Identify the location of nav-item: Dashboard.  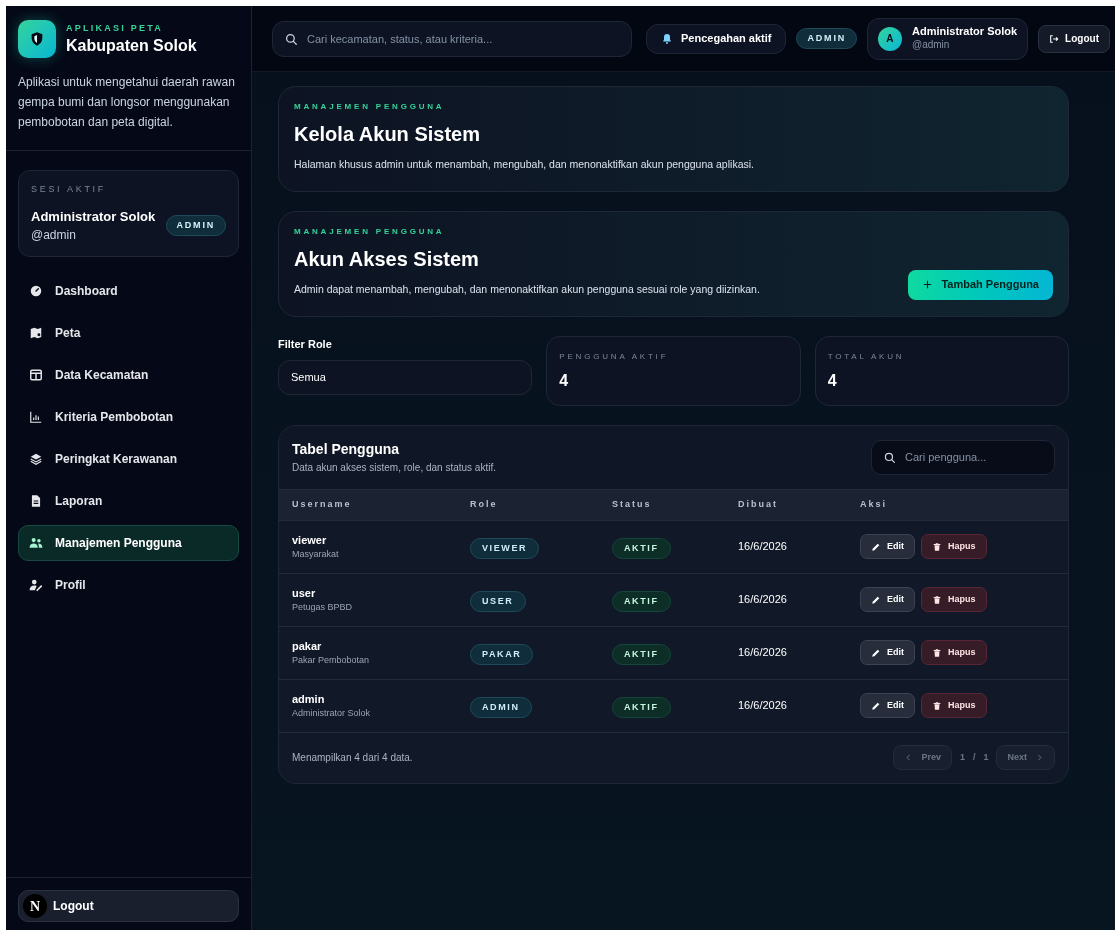
(128, 291).